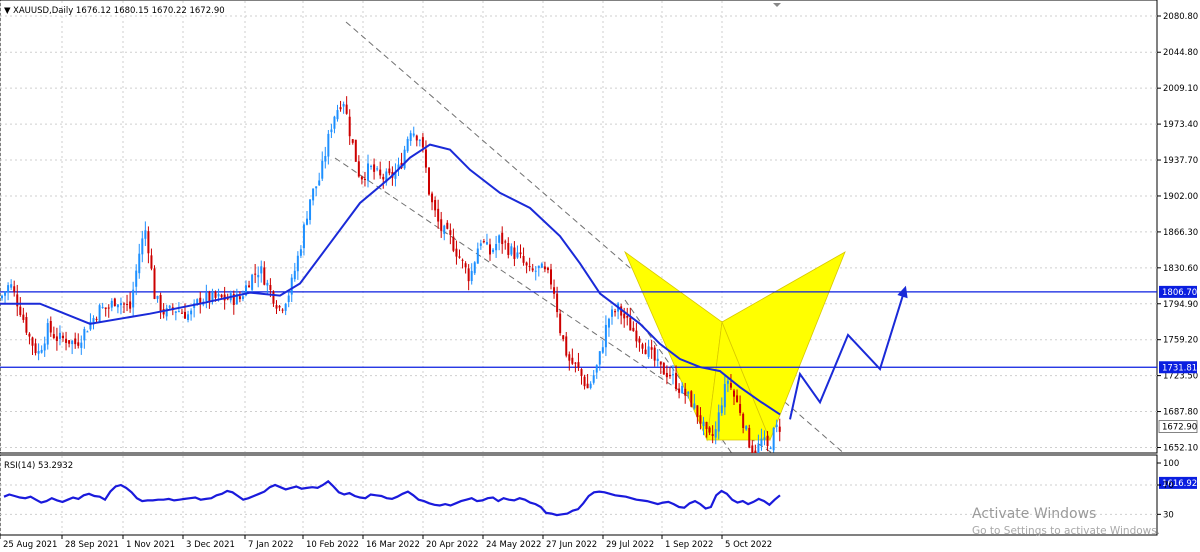  I want to click on watermark-title: Activate Windows, so click(1034, 514).